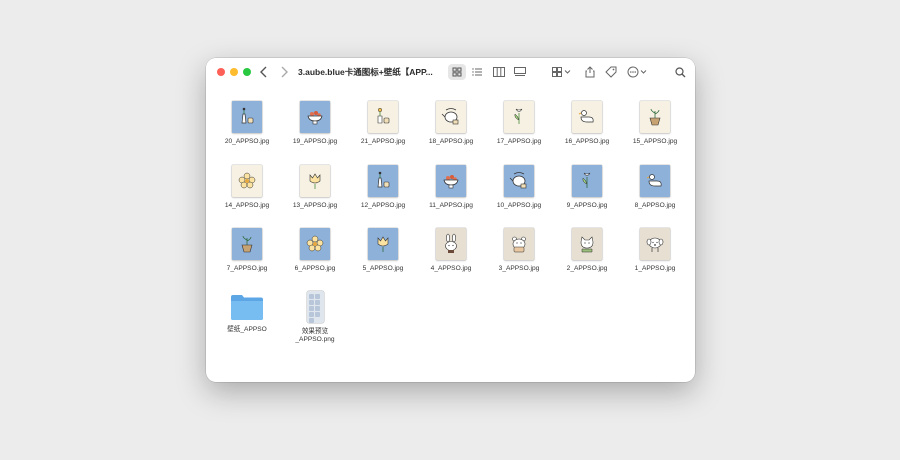 The image size is (900, 460). I want to click on file-name: 6_APPSO.jpg, so click(315, 268).